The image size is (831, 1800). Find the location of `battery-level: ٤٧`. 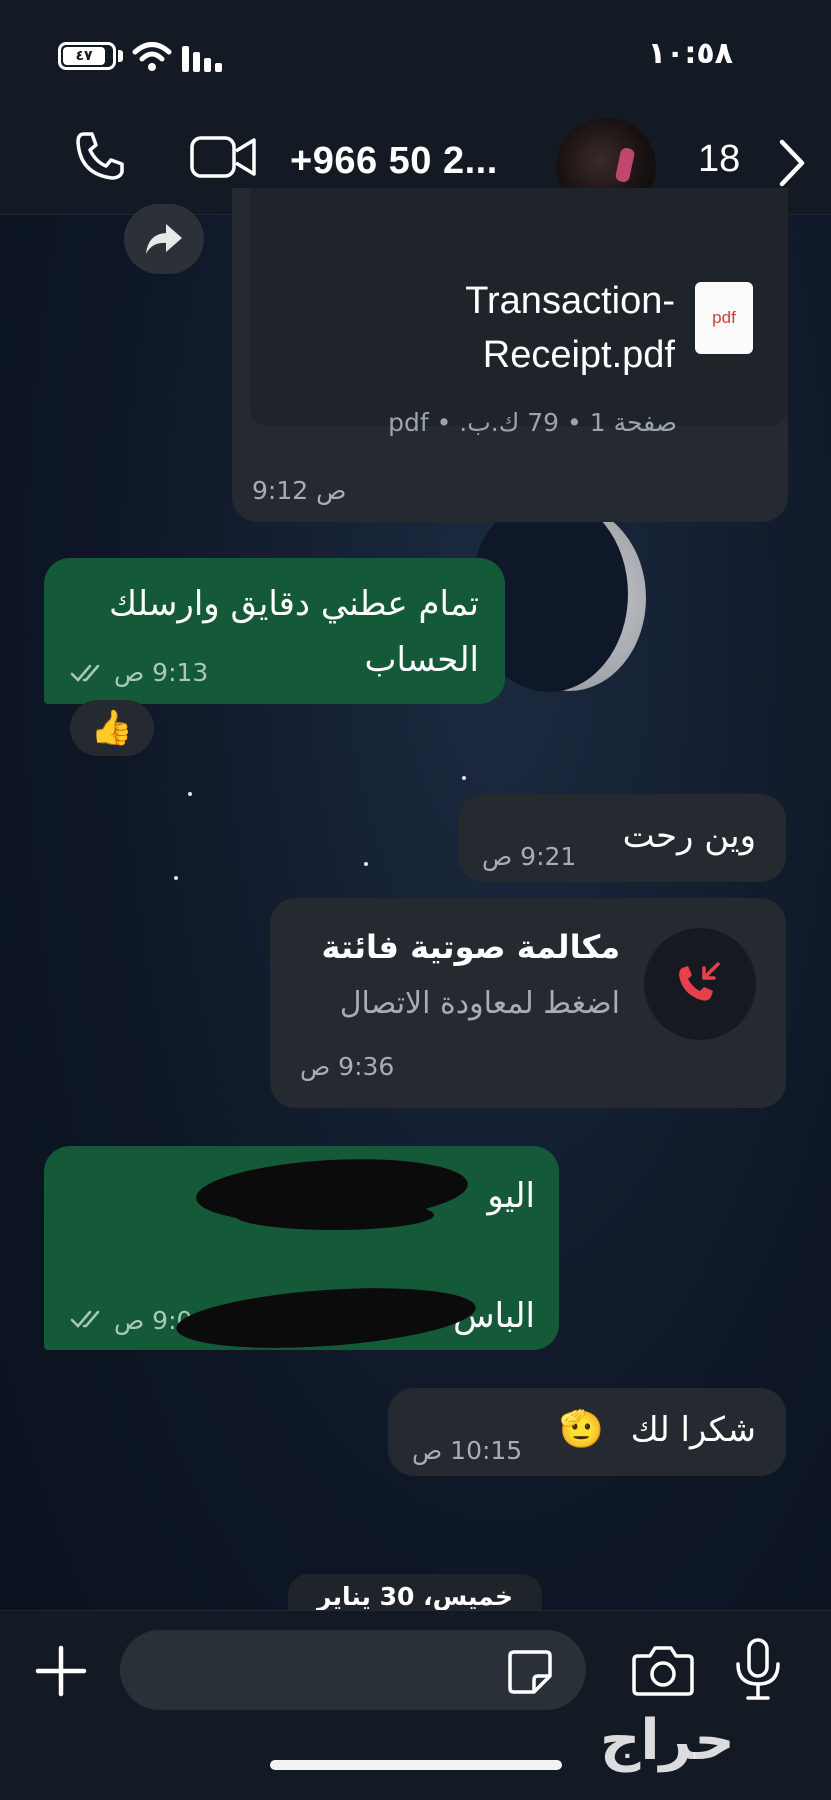

battery-level: ٤٧ is located at coordinates (84, 56).